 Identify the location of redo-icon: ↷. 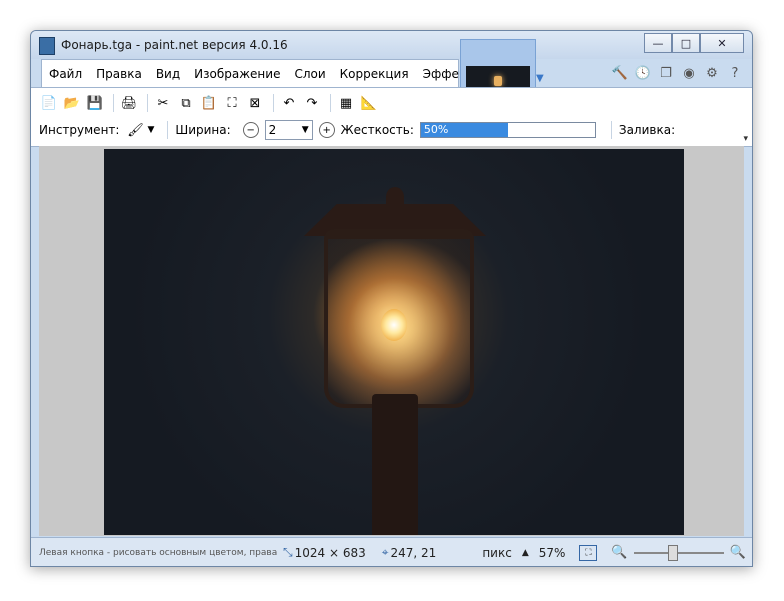
(312, 103).